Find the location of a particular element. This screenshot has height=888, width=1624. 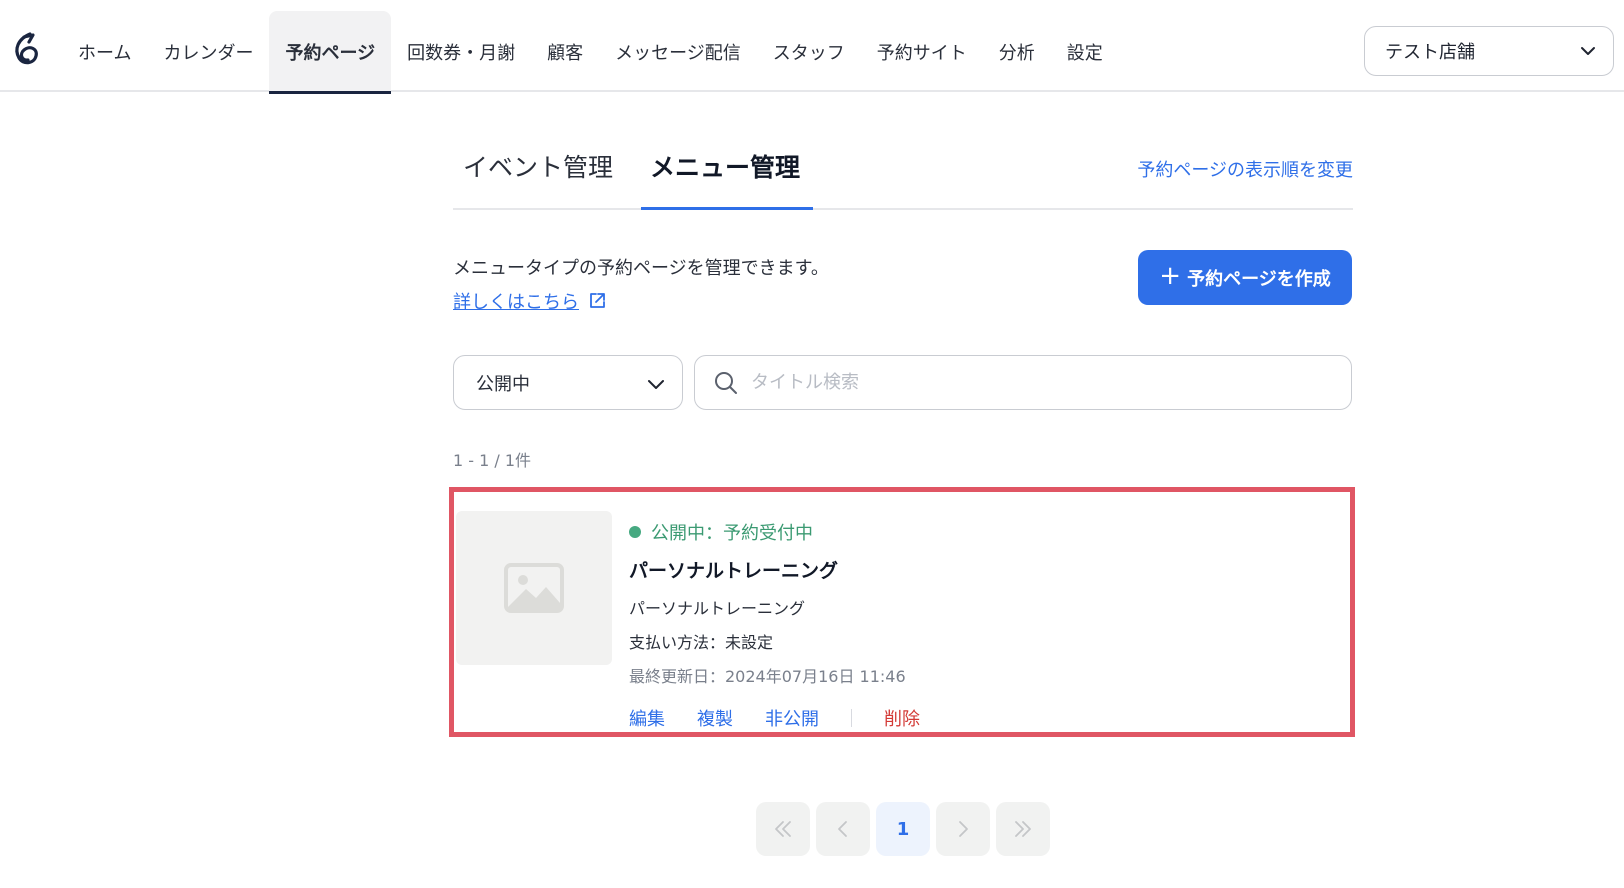

create-button-label: 予約ページを作成 is located at coordinates (1259, 279).